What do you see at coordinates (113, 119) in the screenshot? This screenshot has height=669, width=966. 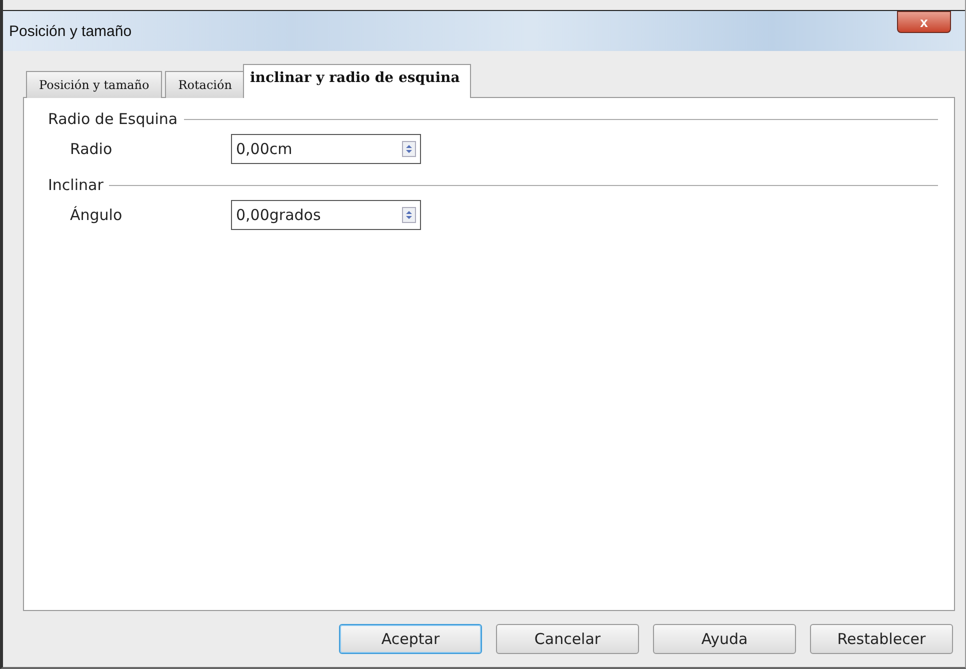 I see `section-heading: Radio de Esquina` at bounding box center [113, 119].